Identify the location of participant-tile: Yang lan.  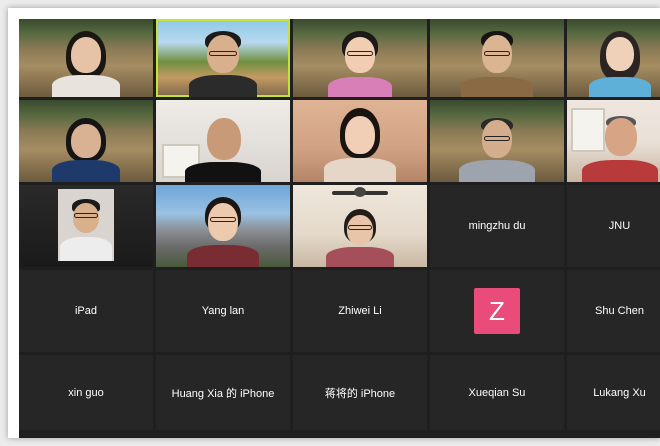
(223, 311).